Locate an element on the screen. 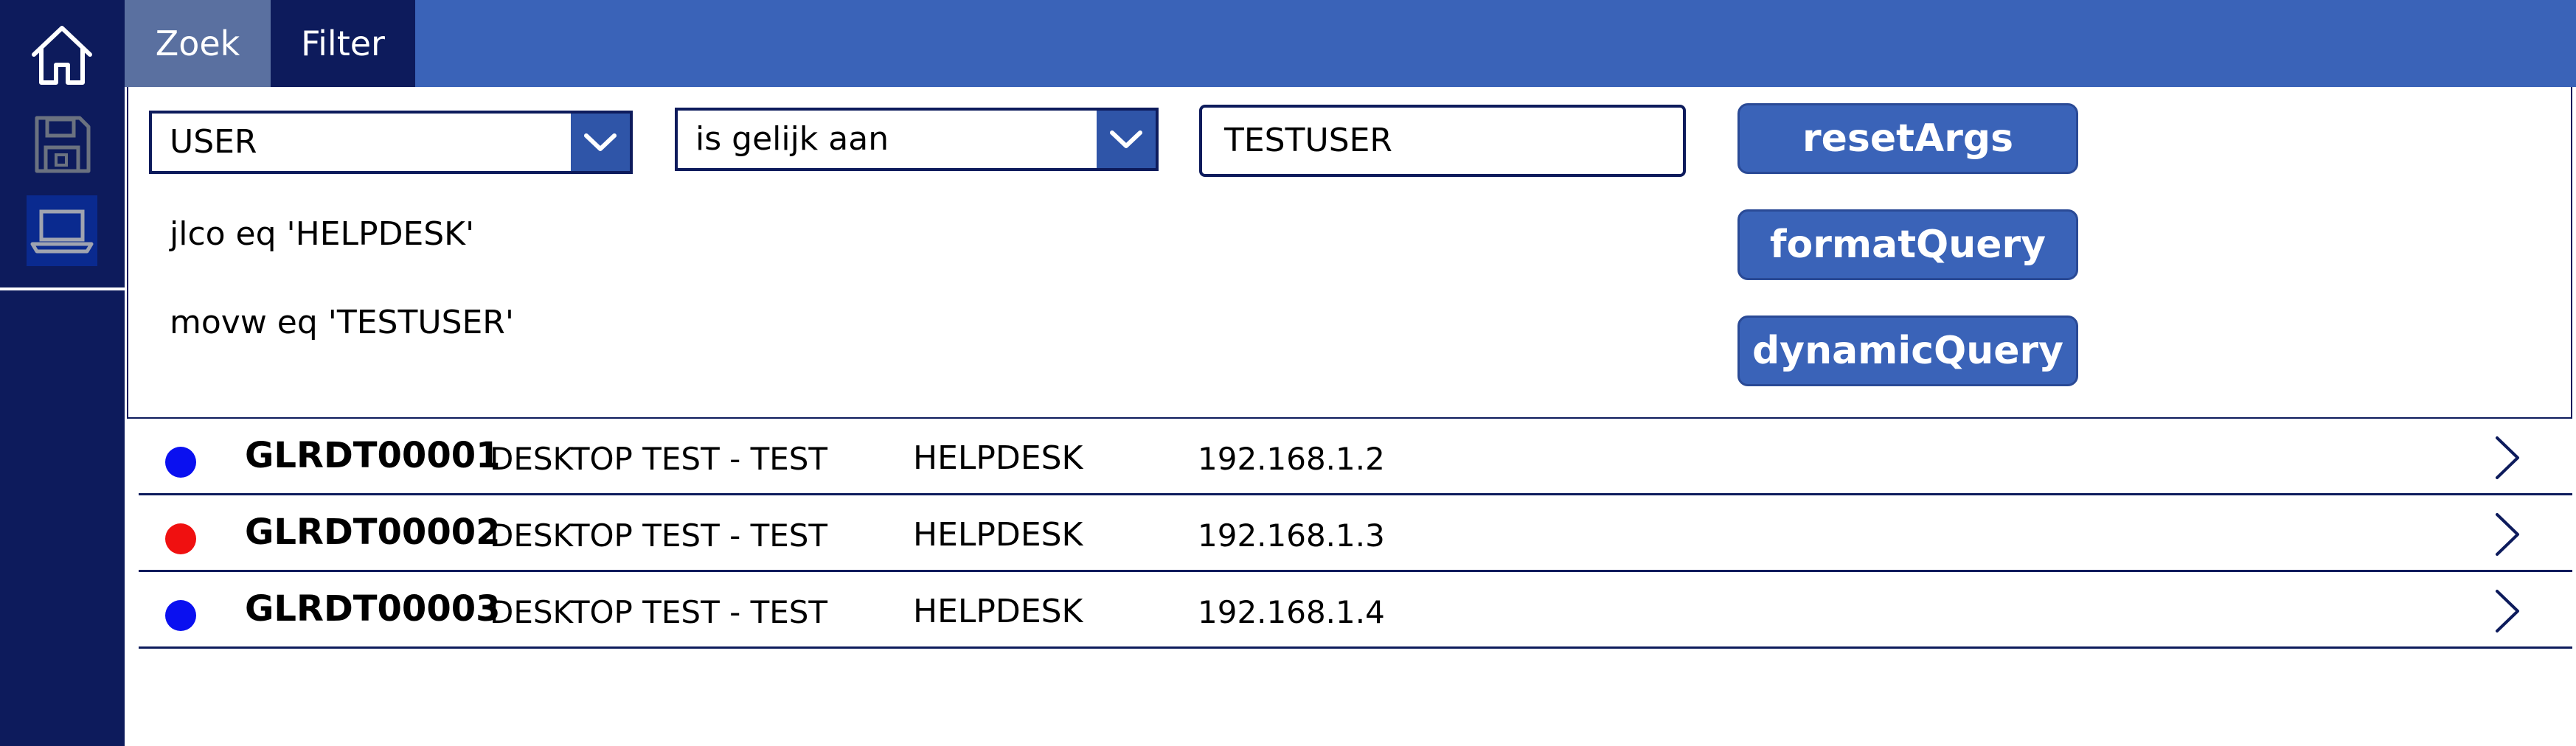 Image resolution: width=2576 pixels, height=746 pixels. device-ip: 192.168.1.2 is located at coordinates (1291, 459).